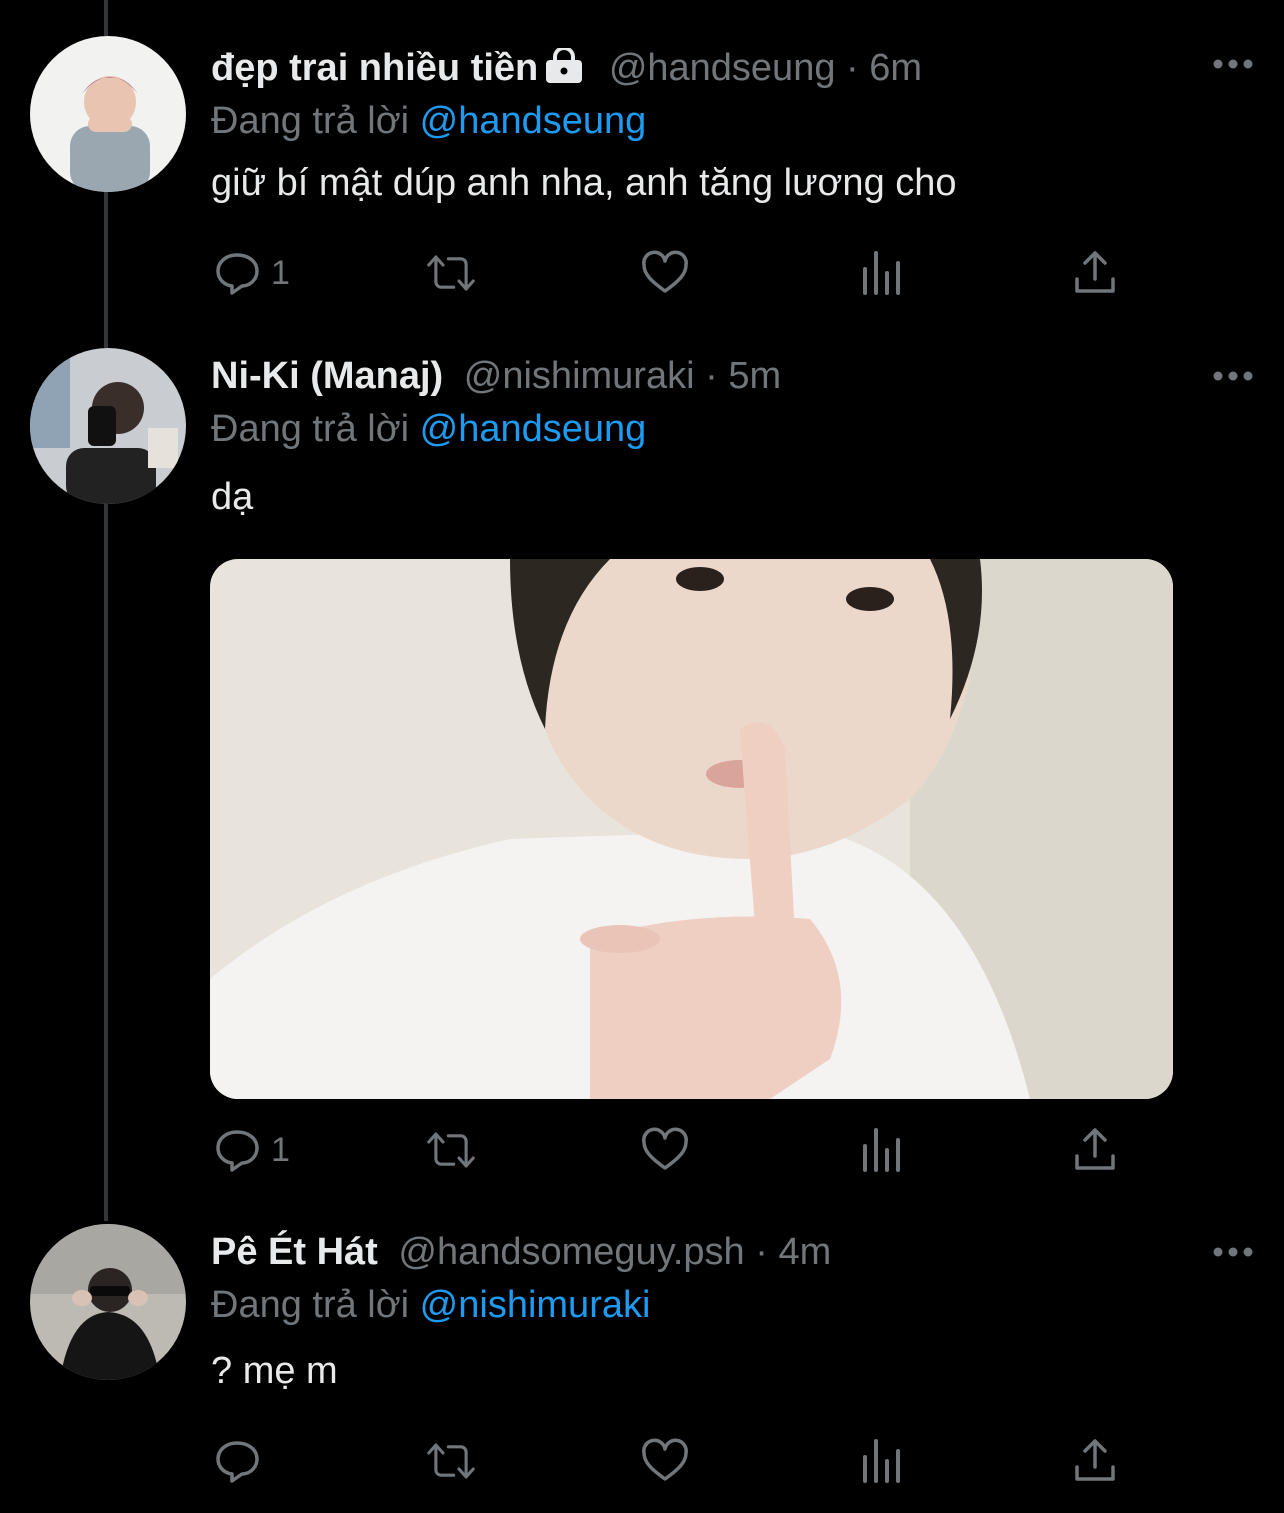 The width and height of the screenshot is (1284, 1513). What do you see at coordinates (374, 68) in the screenshot?
I see `display-name: đẹp trai nhiều tiền` at bounding box center [374, 68].